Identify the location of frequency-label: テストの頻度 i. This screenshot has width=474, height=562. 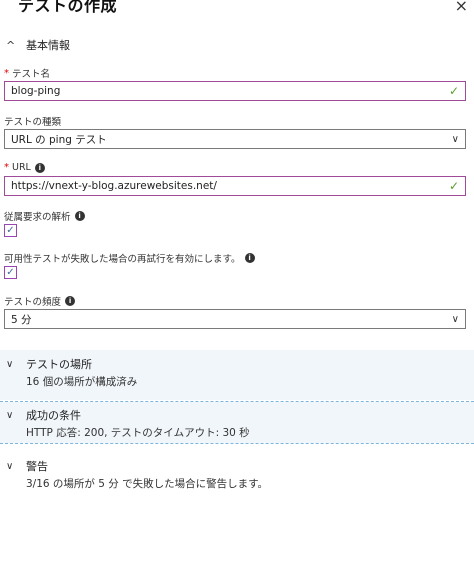
(40, 301).